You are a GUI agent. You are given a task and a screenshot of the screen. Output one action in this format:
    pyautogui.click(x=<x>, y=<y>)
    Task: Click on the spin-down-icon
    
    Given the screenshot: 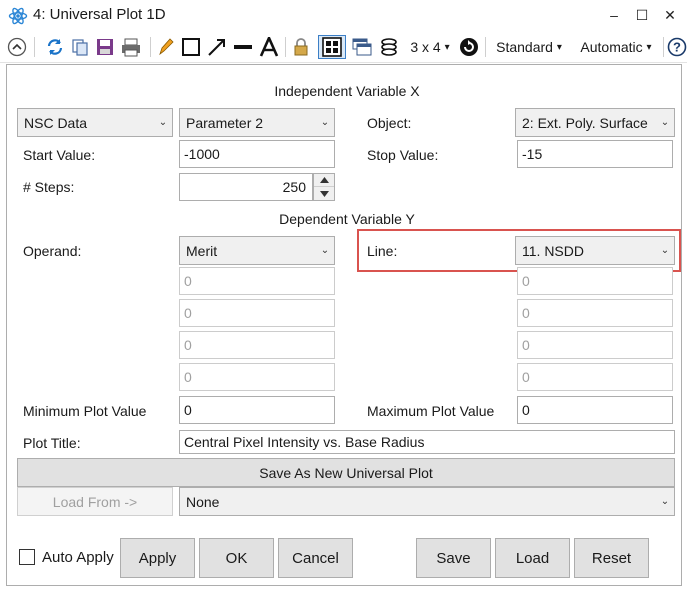 What is the action you would take?
    pyautogui.click(x=324, y=193)
    